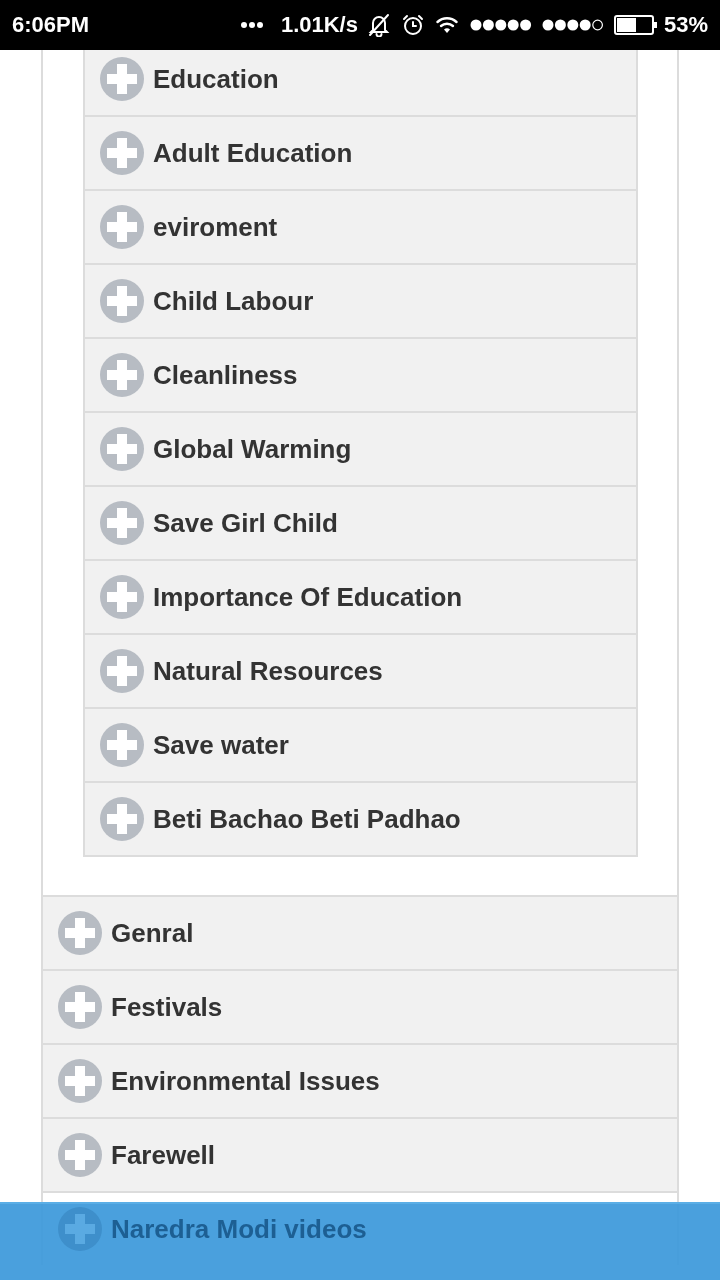 This screenshot has width=720, height=1280. What do you see at coordinates (360, 1080) in the screenshot?
I see `topic-item: Environmental Issues` at bounding box center [360, 1080].